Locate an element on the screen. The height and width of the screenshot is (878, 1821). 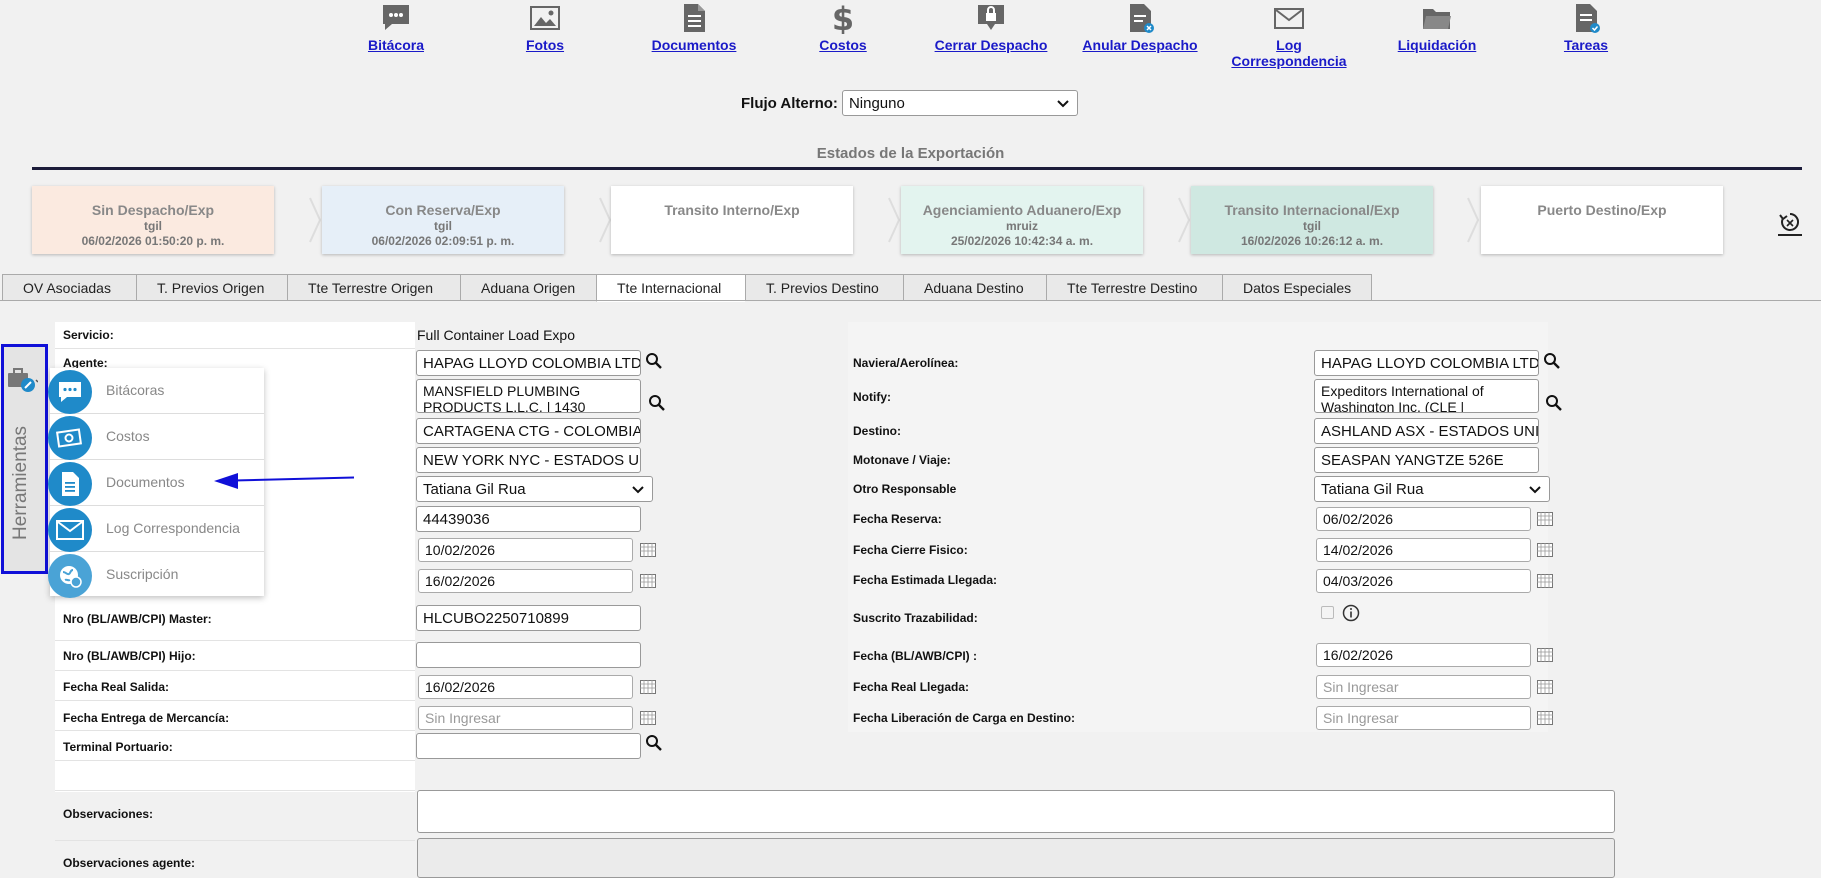
tab-tte-terrestre-origen: Tte Terrestre Origen is located at coordinates (373, 287).